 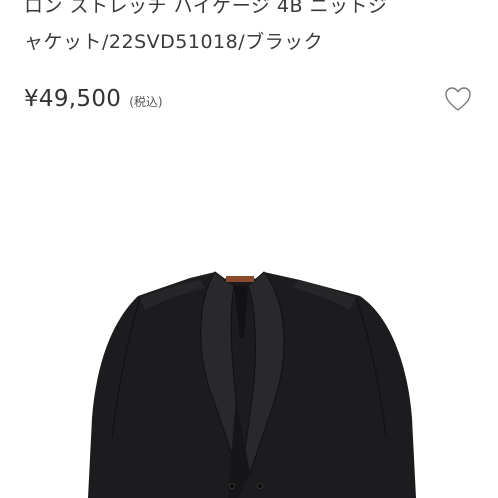 I want to click on favorite-button, so click(x=458, y=99).